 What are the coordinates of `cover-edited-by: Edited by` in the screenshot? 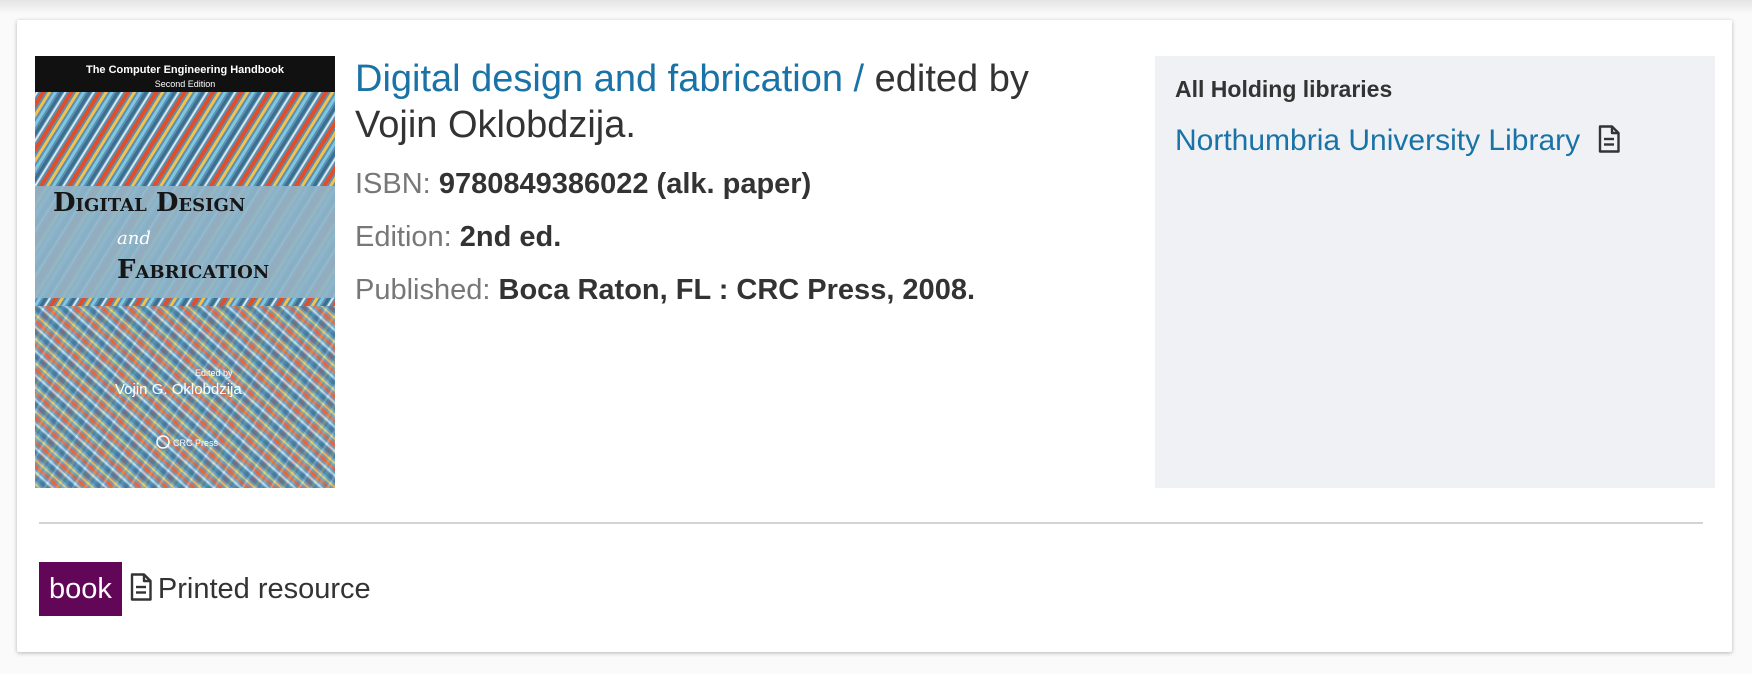 It's located at (214, 373).